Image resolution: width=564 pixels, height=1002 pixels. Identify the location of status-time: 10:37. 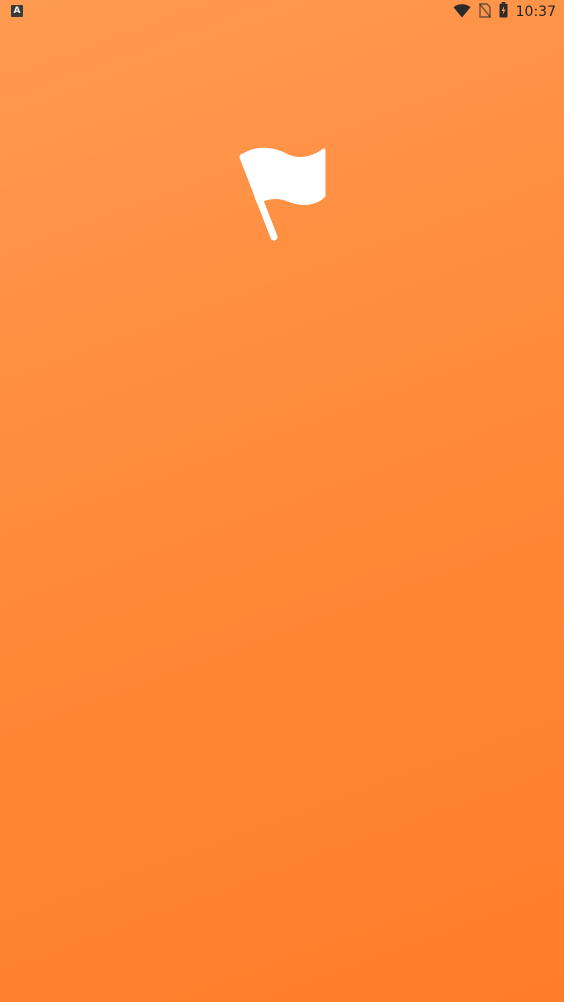
(535, 12).